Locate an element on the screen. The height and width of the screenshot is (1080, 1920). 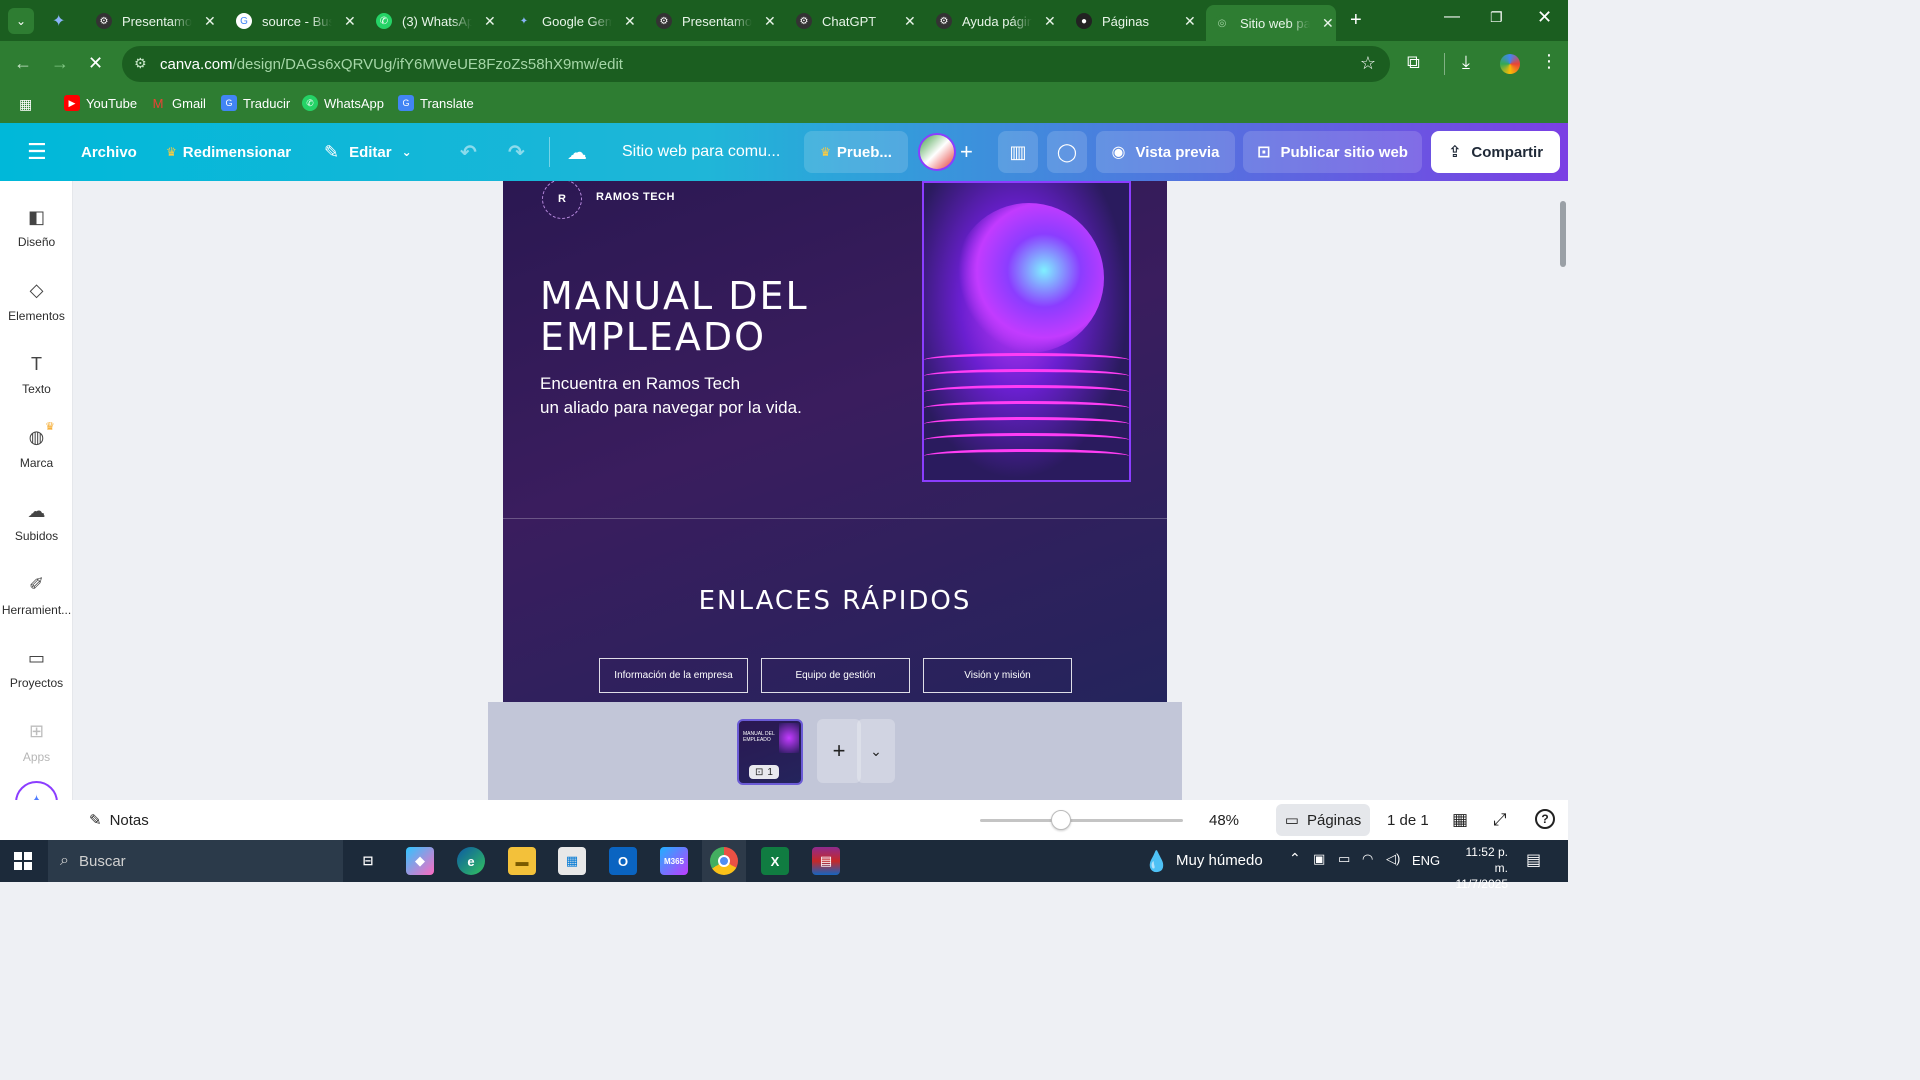
winrar-icon: ▤ is located at coordinates (826, 861).